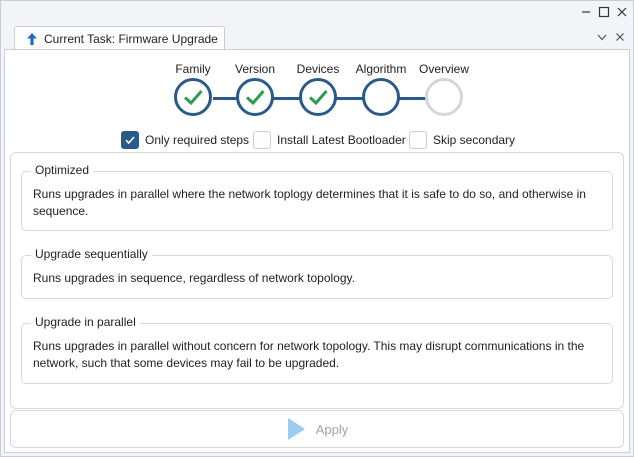  What do you see at coordinates (474, 140) in the screenshot?
I see `option-label: Skip secondary` at bounding box center [474, 140].